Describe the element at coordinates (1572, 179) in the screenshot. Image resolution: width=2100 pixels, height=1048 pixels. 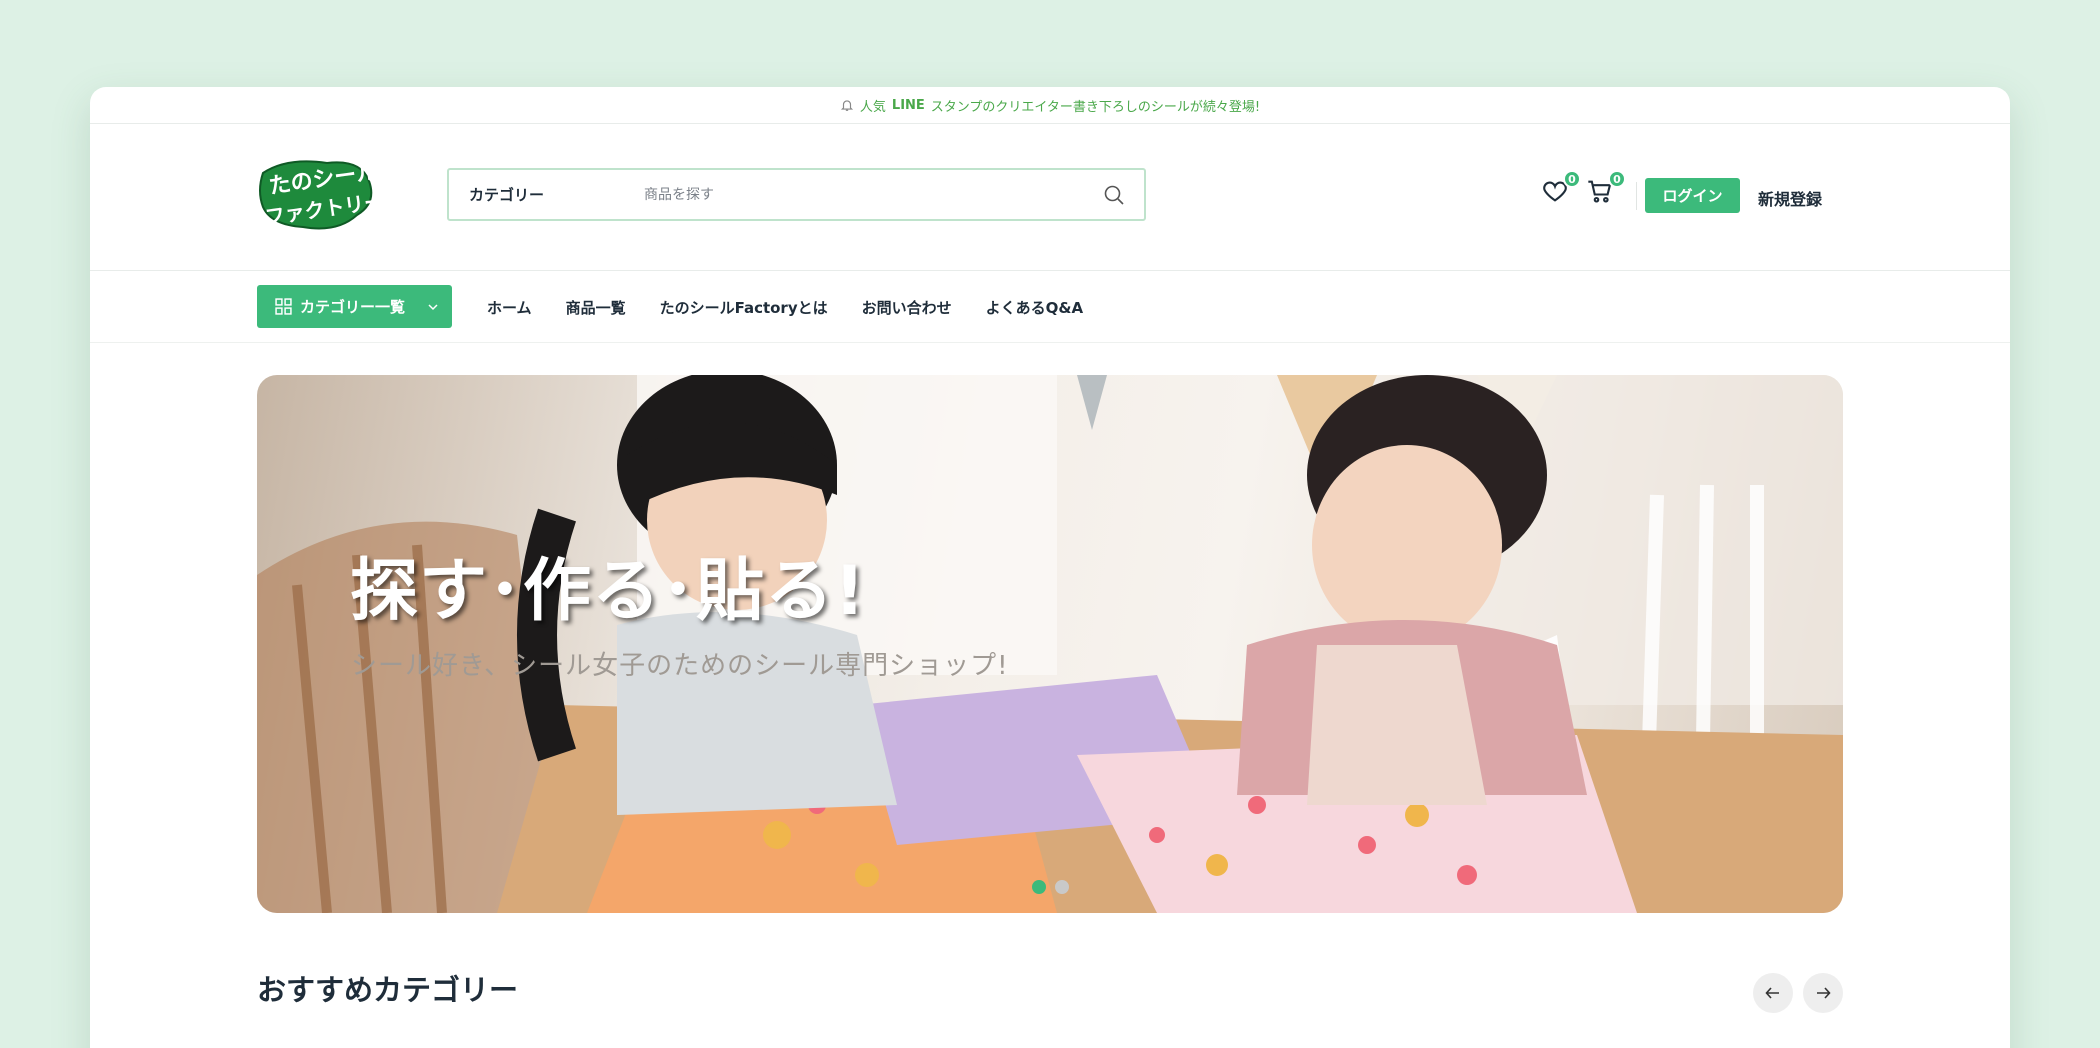
I see `wishlist-count-badge: 0` at that location.